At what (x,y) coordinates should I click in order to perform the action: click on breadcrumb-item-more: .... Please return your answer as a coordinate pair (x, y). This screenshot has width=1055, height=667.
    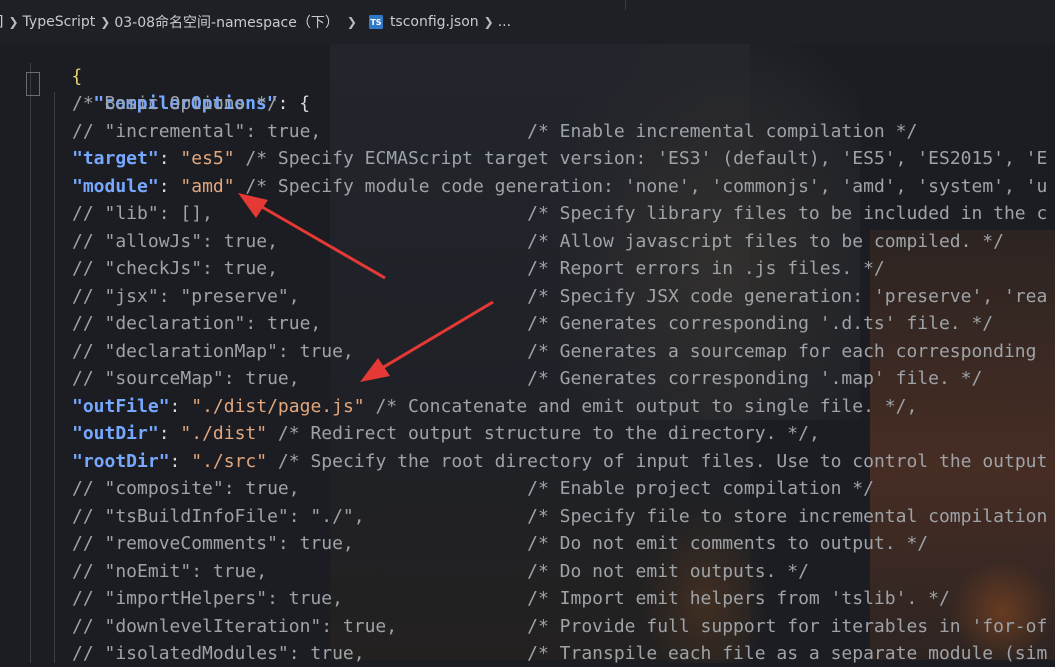
    Looking at the image, I should click on (504, 22).